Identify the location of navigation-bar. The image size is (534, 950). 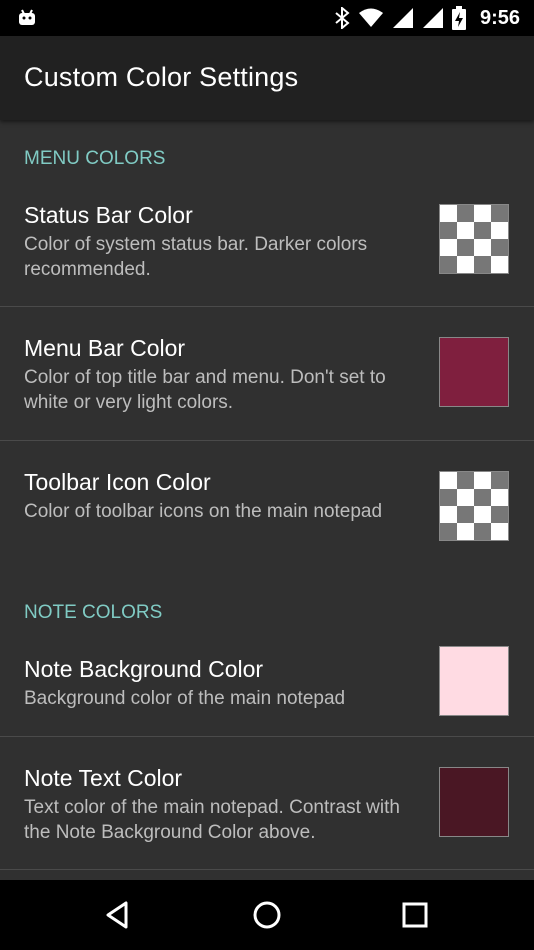
(267, 915).